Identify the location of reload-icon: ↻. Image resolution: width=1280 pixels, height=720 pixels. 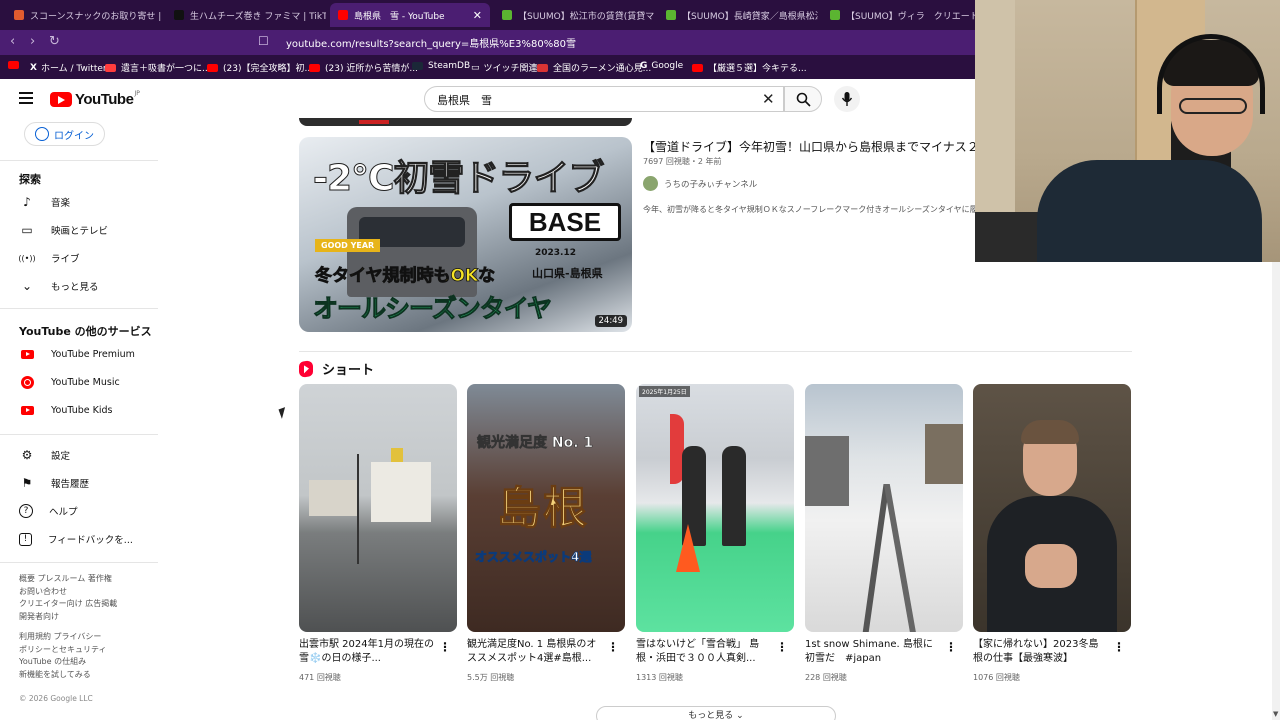
(54, 41).